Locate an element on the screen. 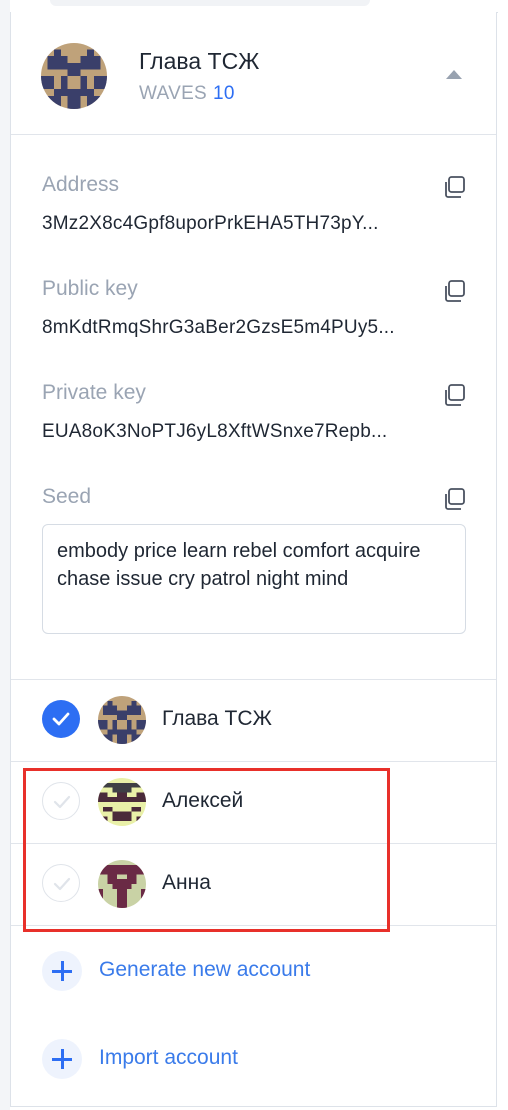 This screenshot has width=508, height=1110. balance-value: 10 is located at coordinates (224, 93).